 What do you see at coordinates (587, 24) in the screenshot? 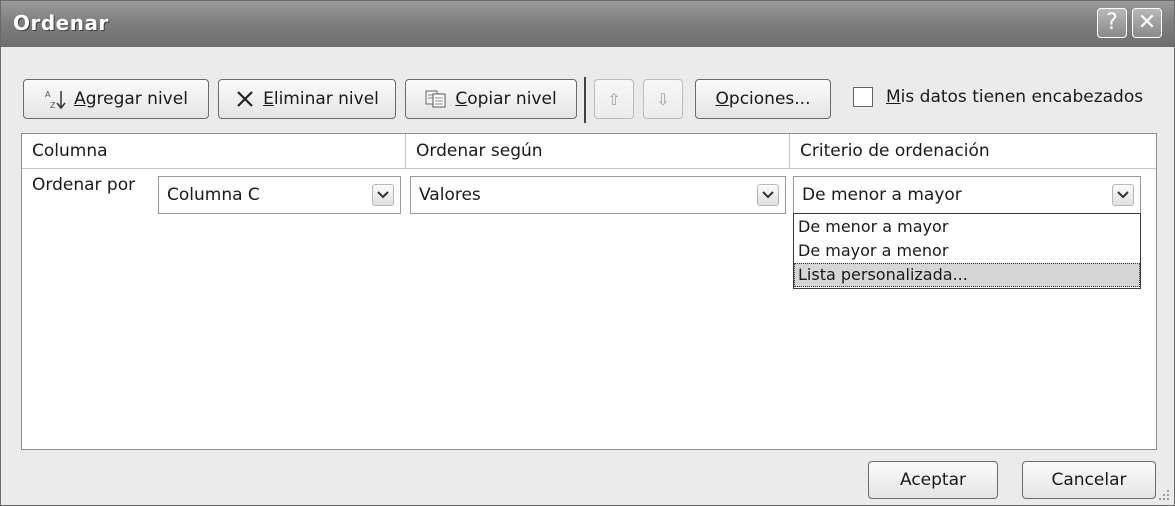
I see `title-bar: Ordenar ? ✕` at bounding box center [587, 24].